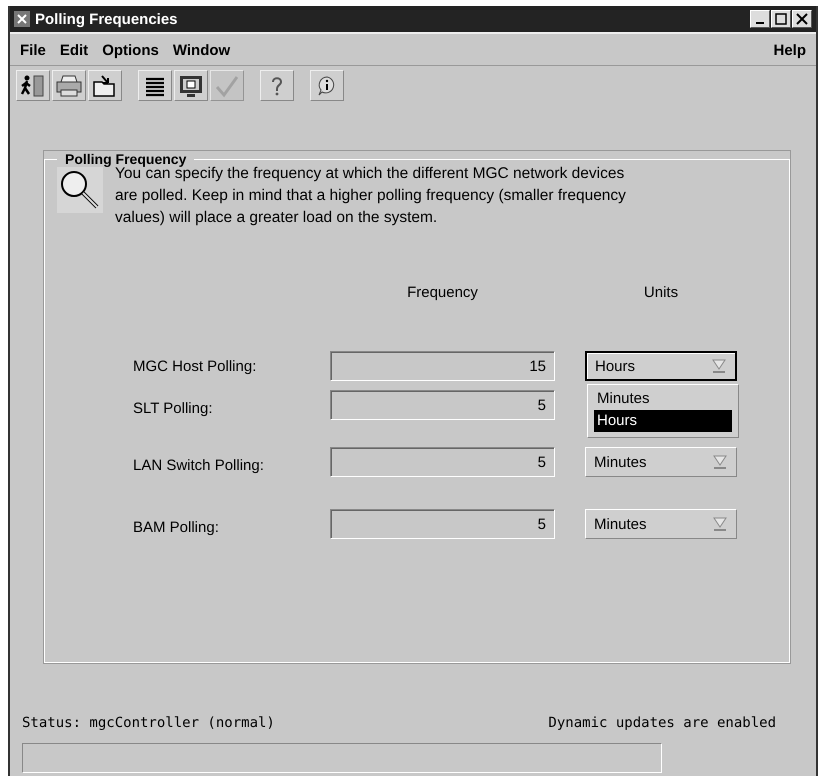 This screenshot has width=829, height=776. I want to click on printer-icon, so click(69, 86).